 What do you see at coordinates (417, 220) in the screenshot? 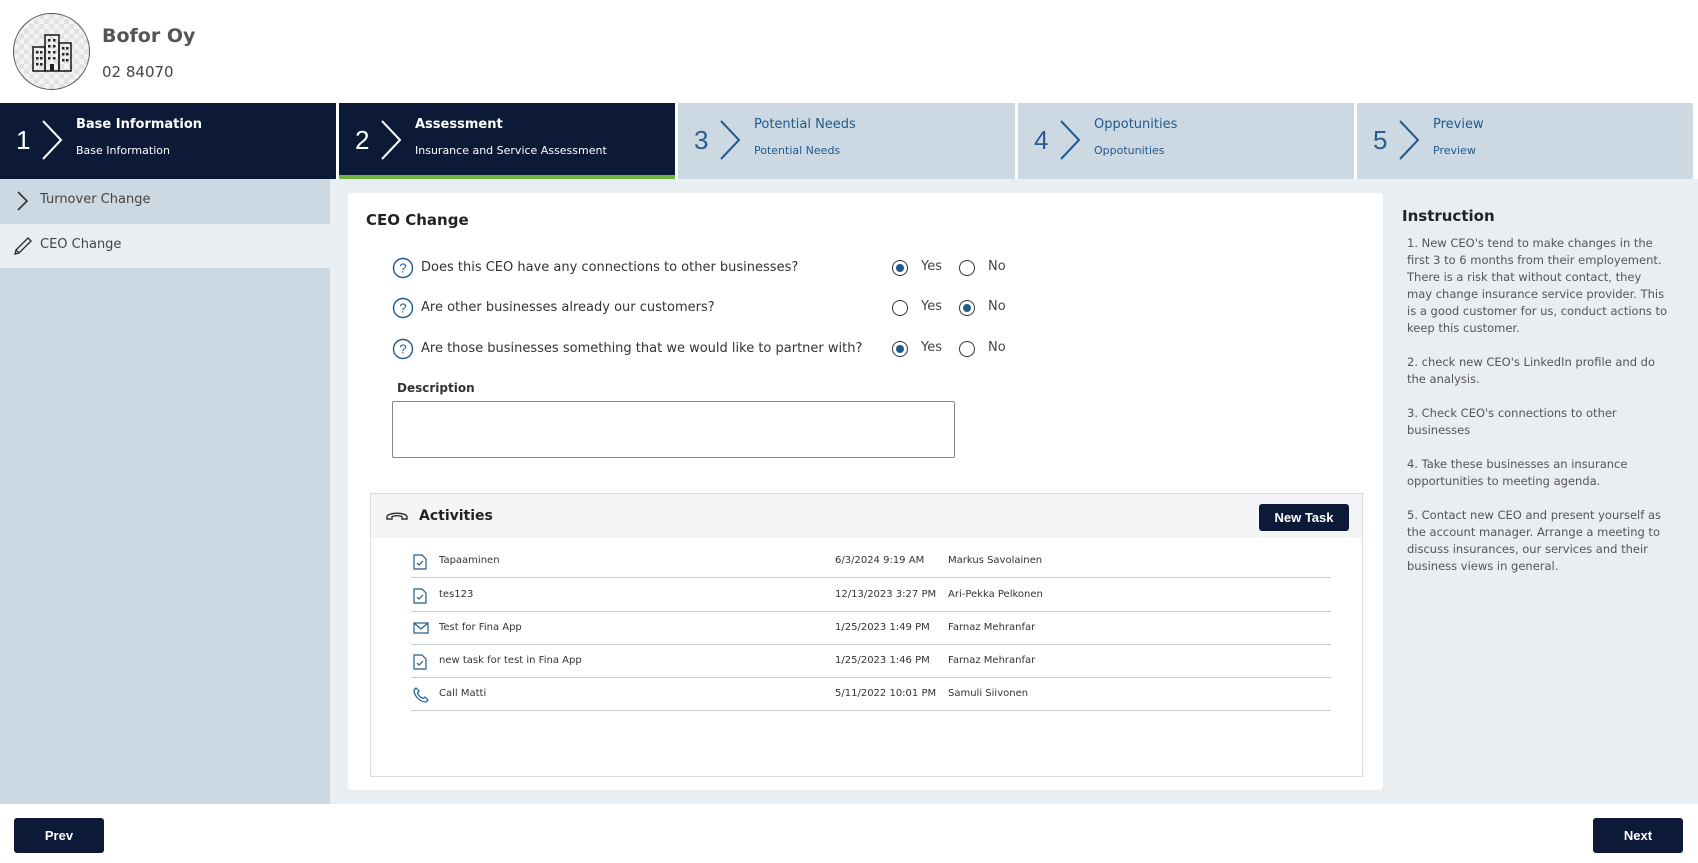
I see `section-title: CEO Change` at bounding box center [417, 220].